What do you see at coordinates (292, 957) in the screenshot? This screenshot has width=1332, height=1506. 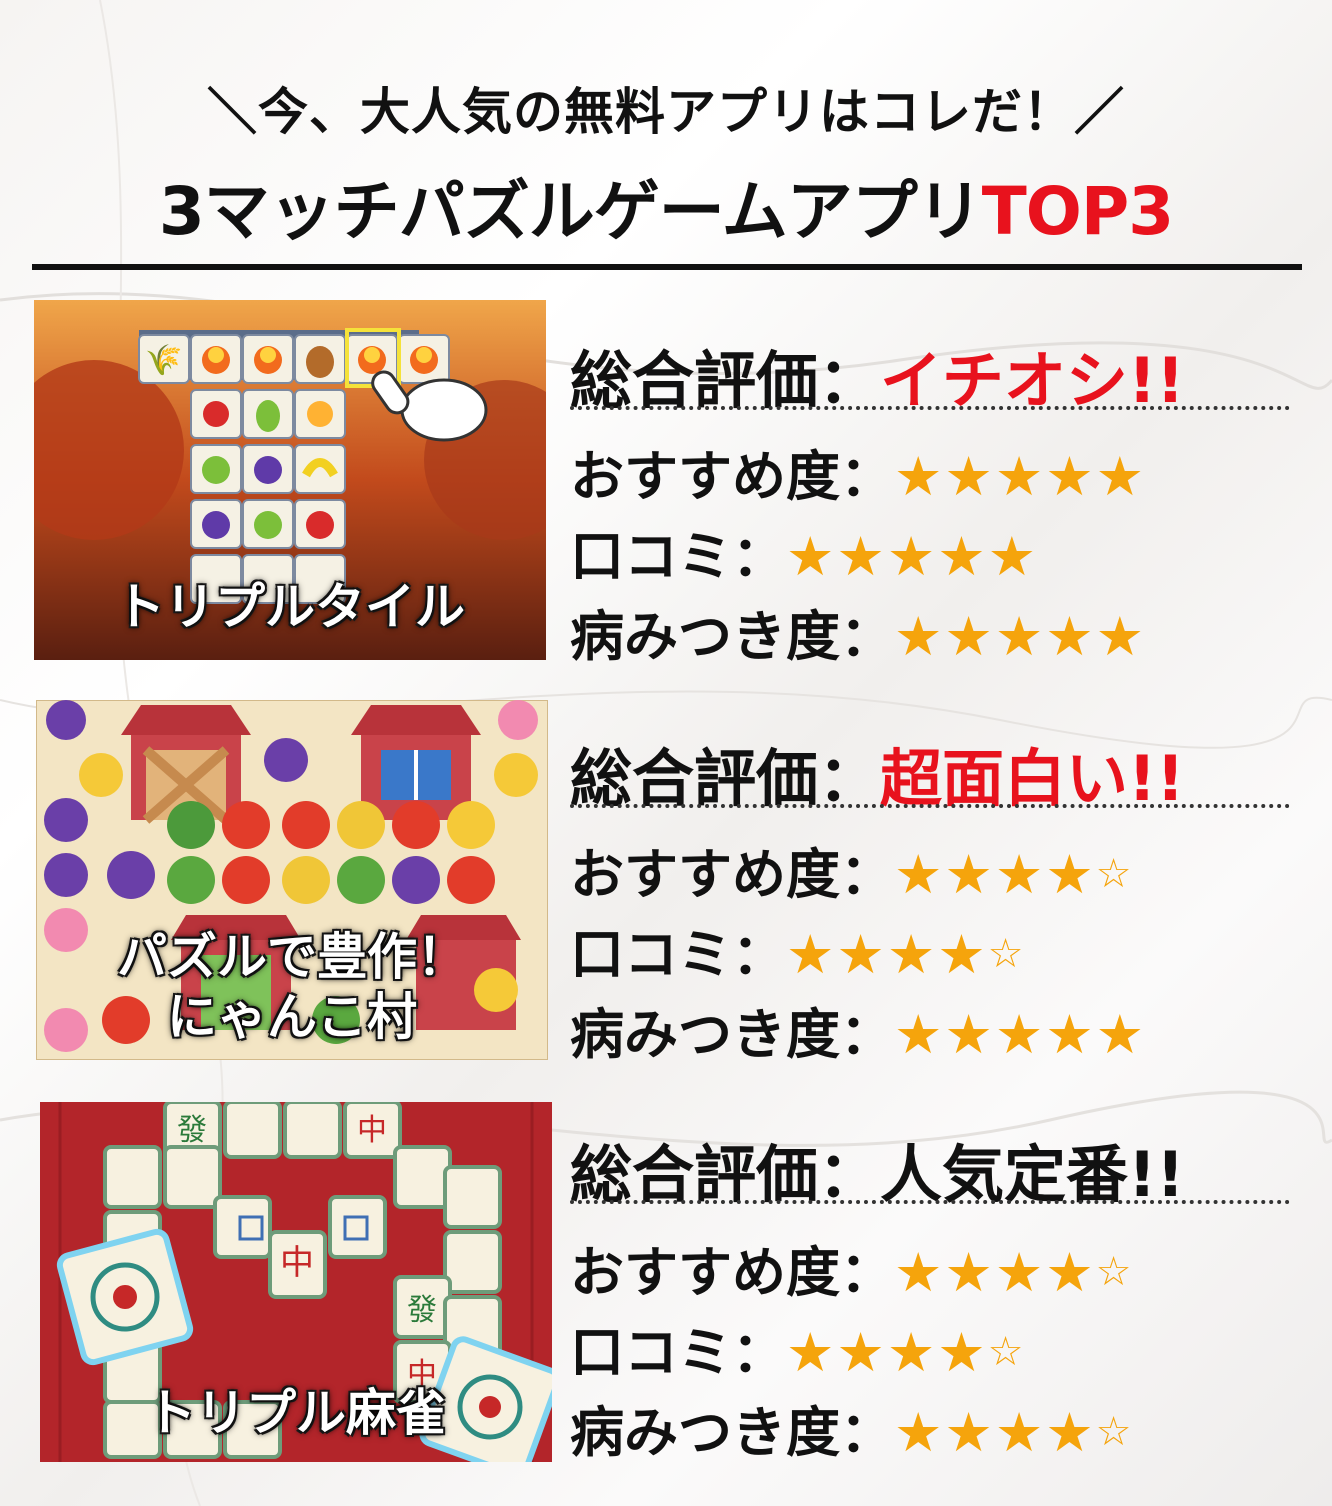 I see `app-caption-line1: パズルで豊作！` at bounding box center [292, 957].